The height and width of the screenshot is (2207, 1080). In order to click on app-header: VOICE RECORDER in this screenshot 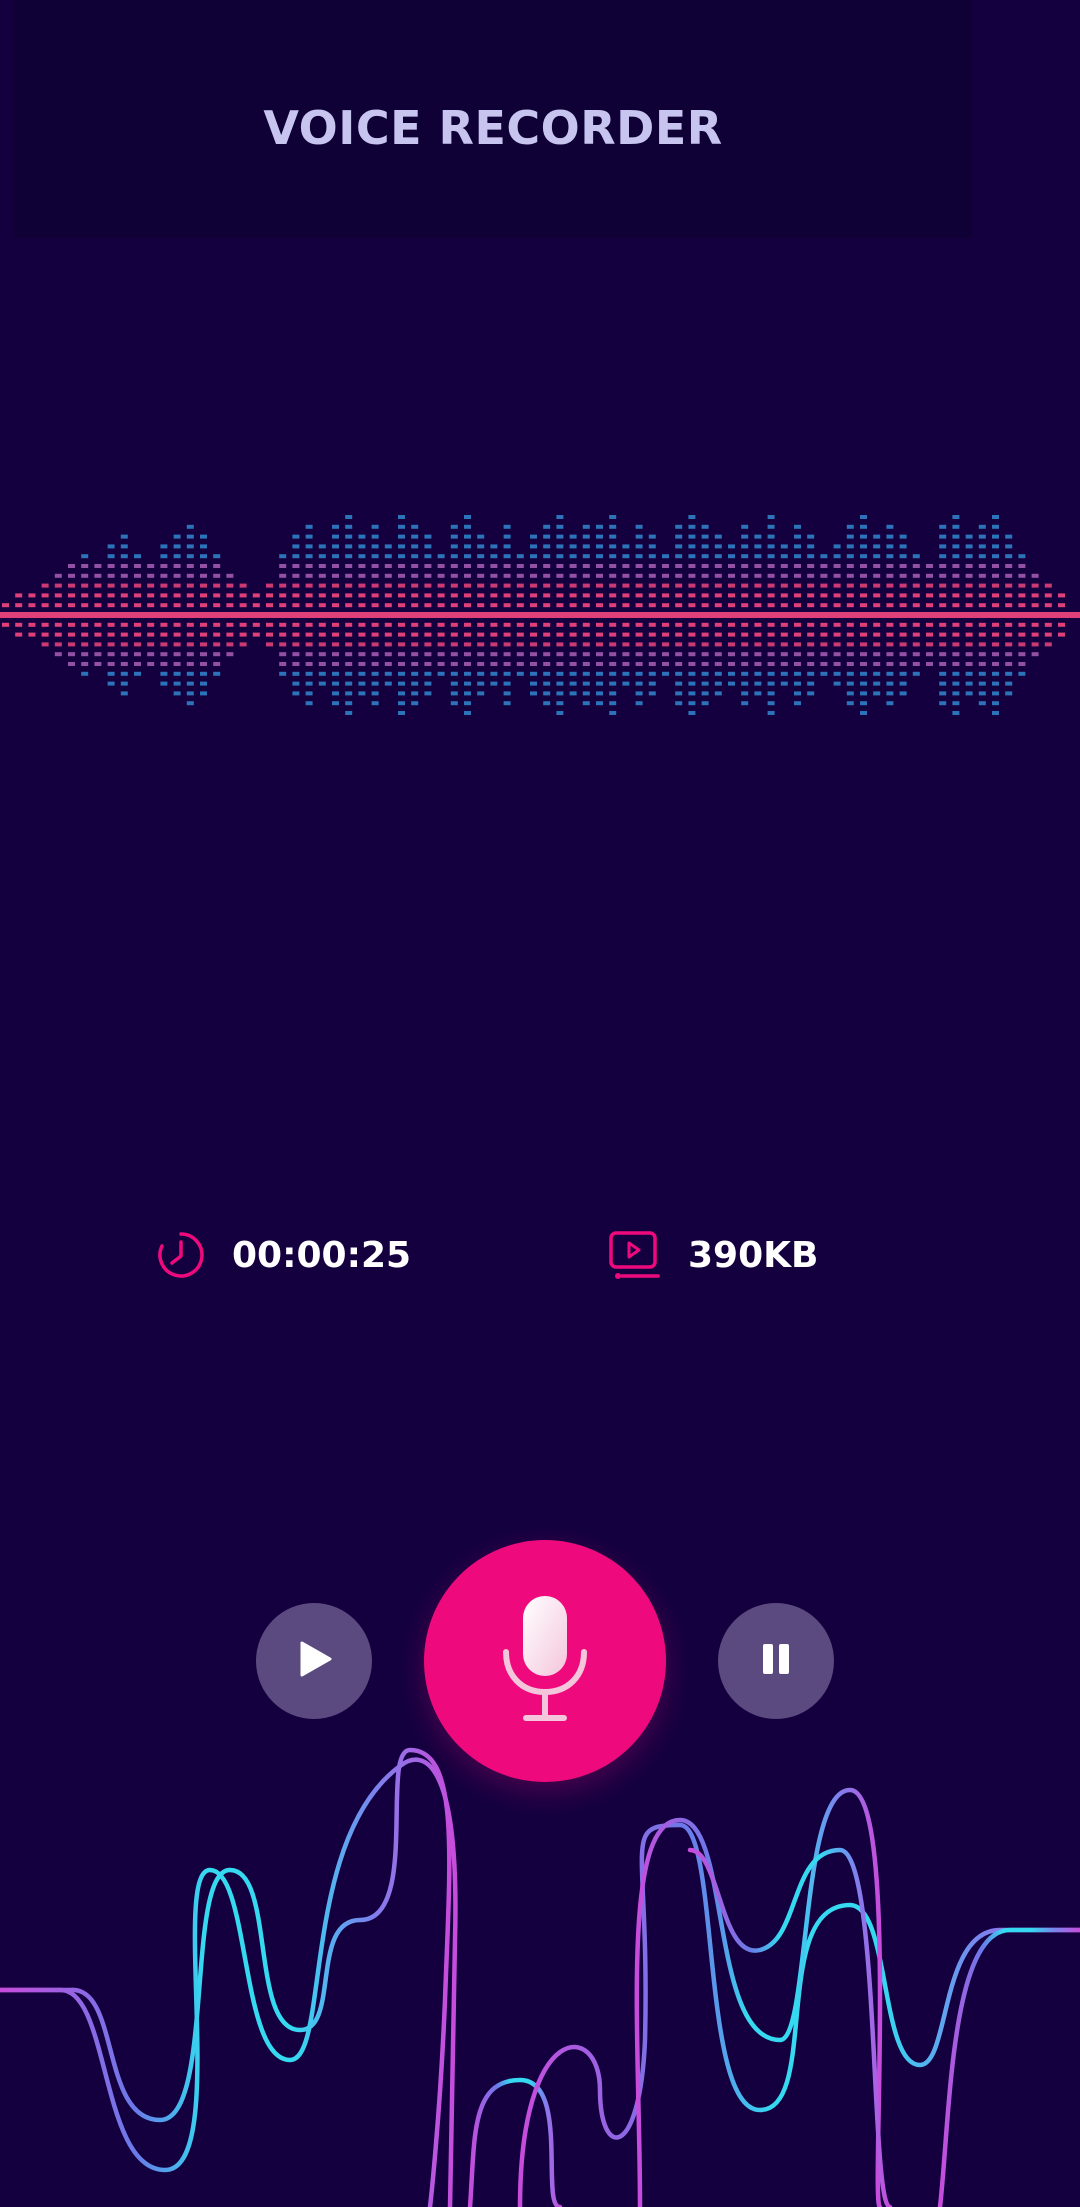, I will do `click(493, 119)`.